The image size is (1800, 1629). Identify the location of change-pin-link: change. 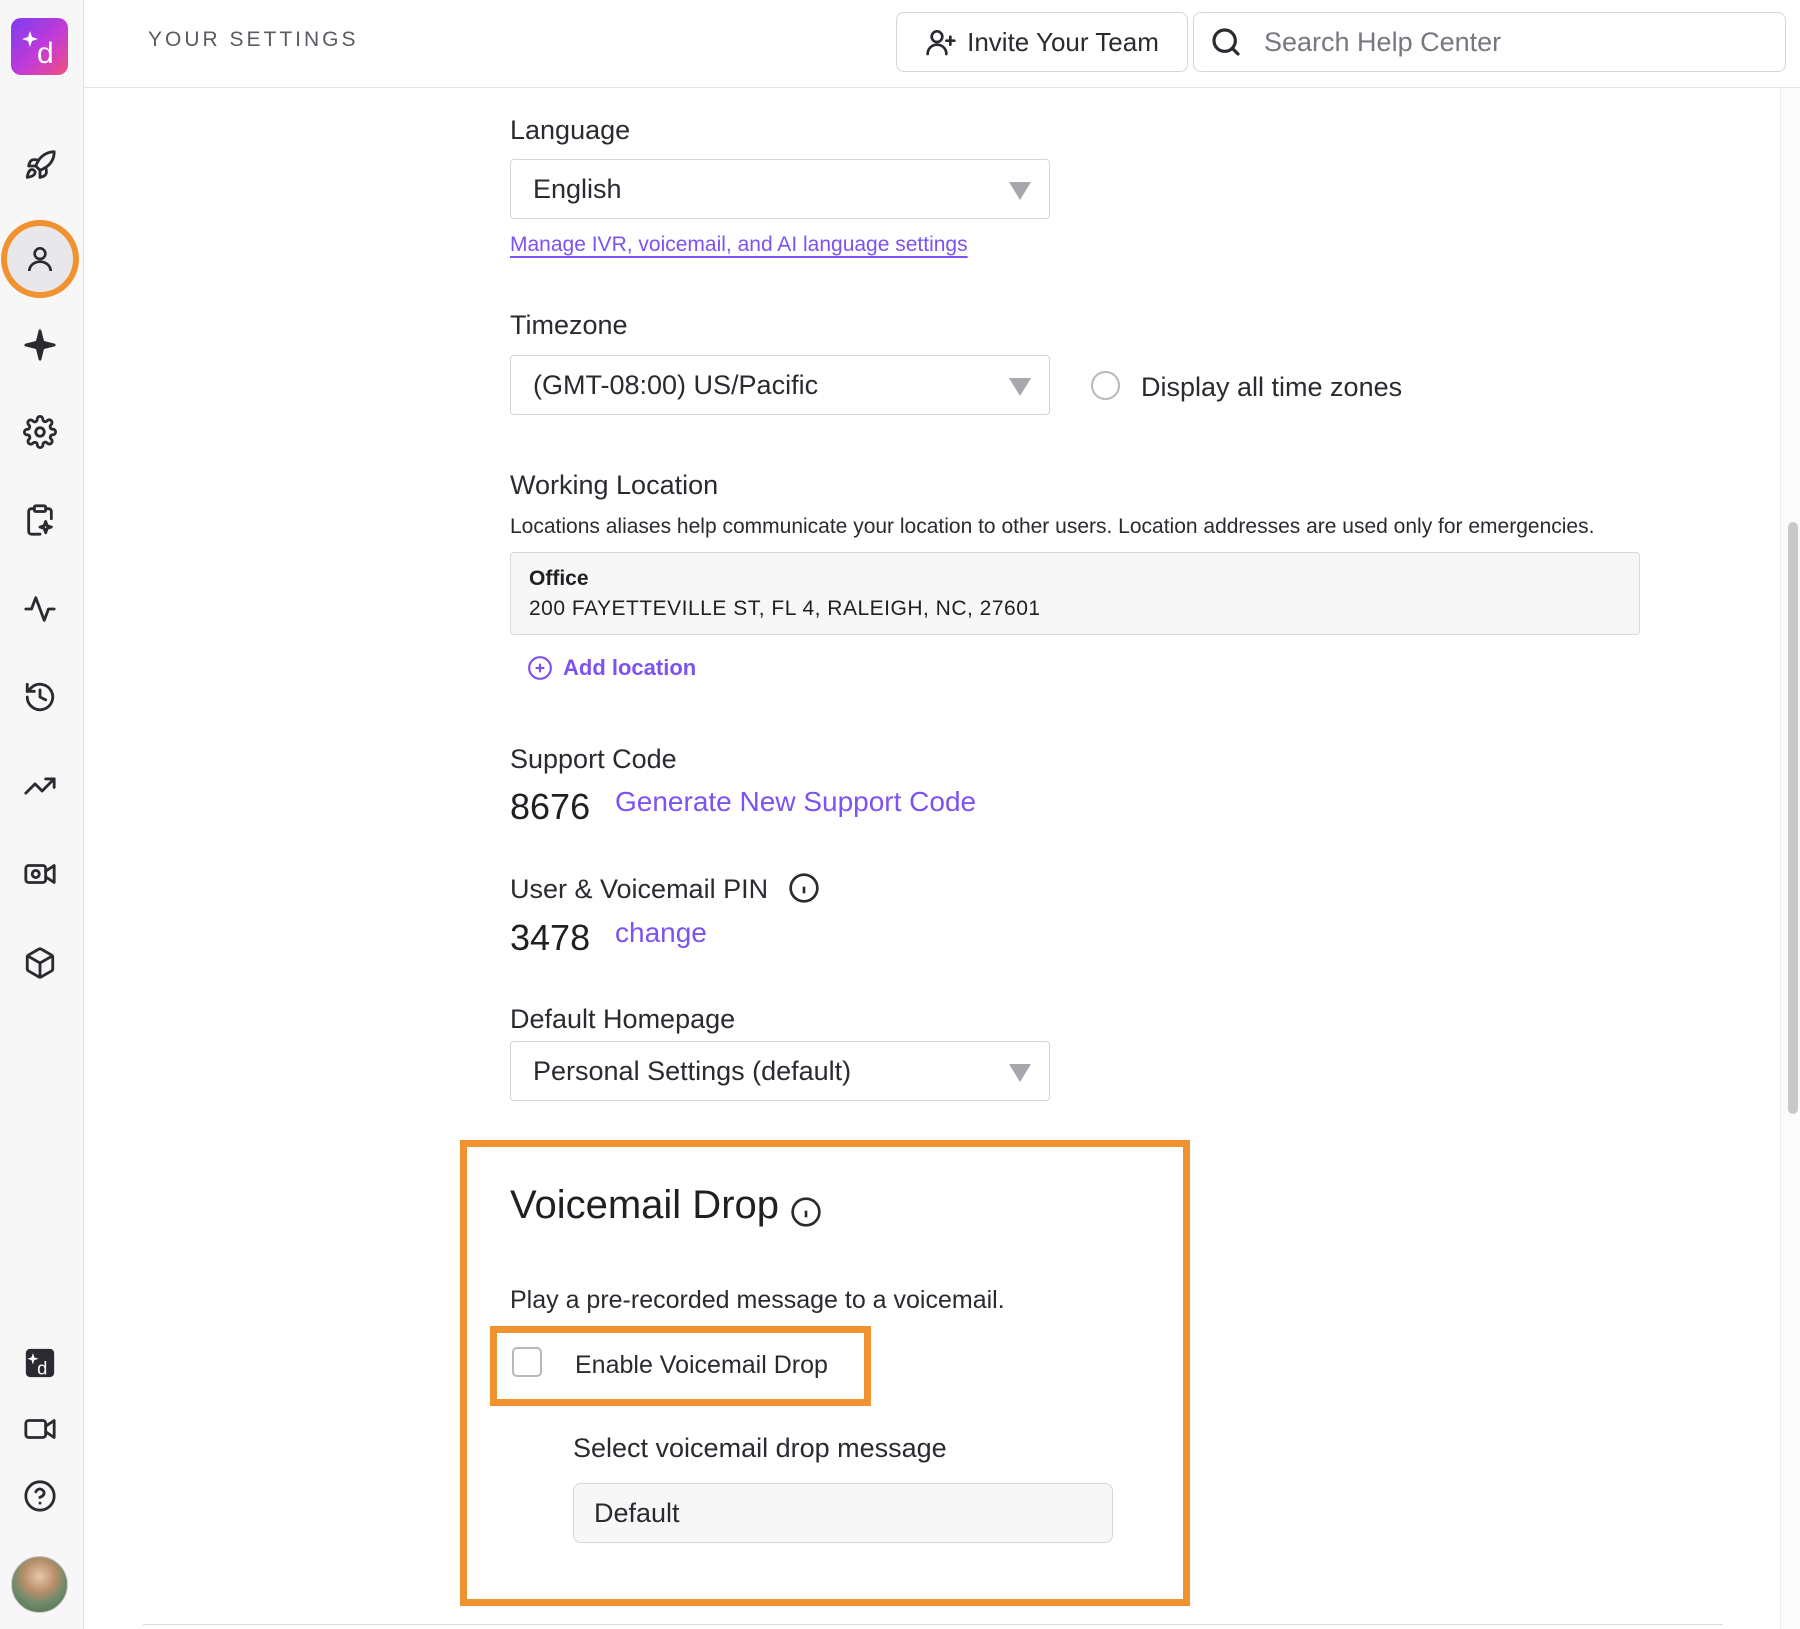
(661, 933).